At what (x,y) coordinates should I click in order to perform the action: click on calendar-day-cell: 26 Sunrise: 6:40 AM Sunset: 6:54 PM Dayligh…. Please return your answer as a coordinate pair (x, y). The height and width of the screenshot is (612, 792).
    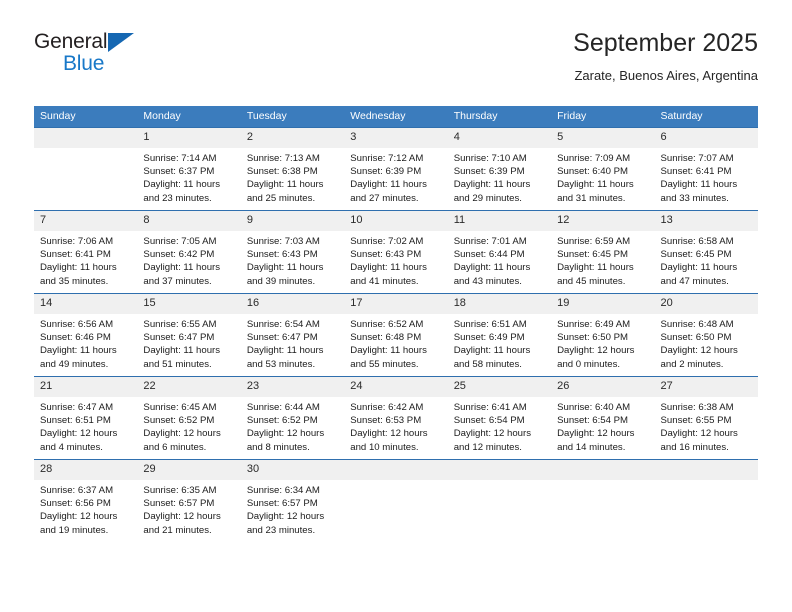
    Looking at the image, I should click on (603, 418).